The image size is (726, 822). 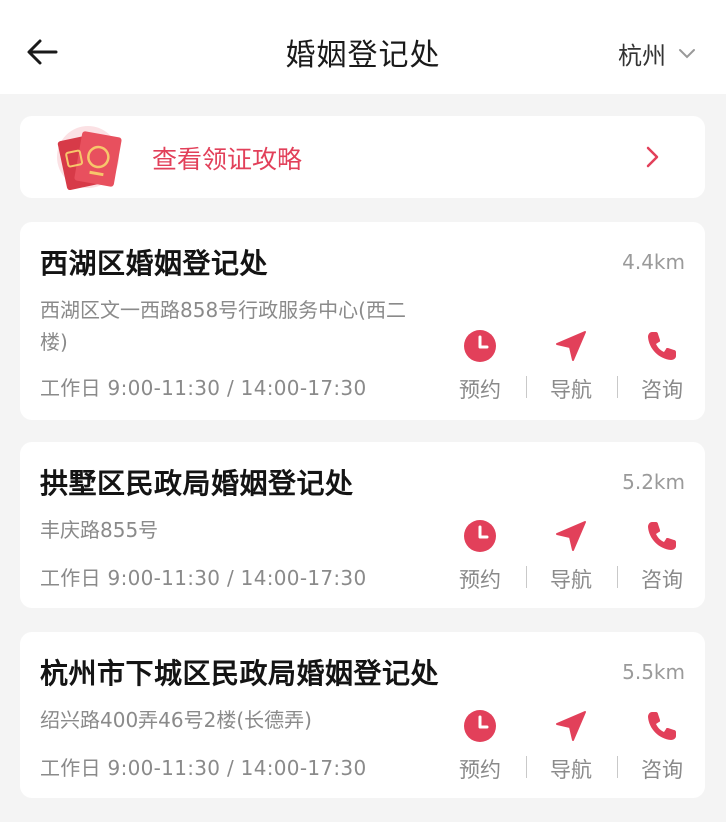 I want to click on chevron-right-icon, so click(x=652, y=157).